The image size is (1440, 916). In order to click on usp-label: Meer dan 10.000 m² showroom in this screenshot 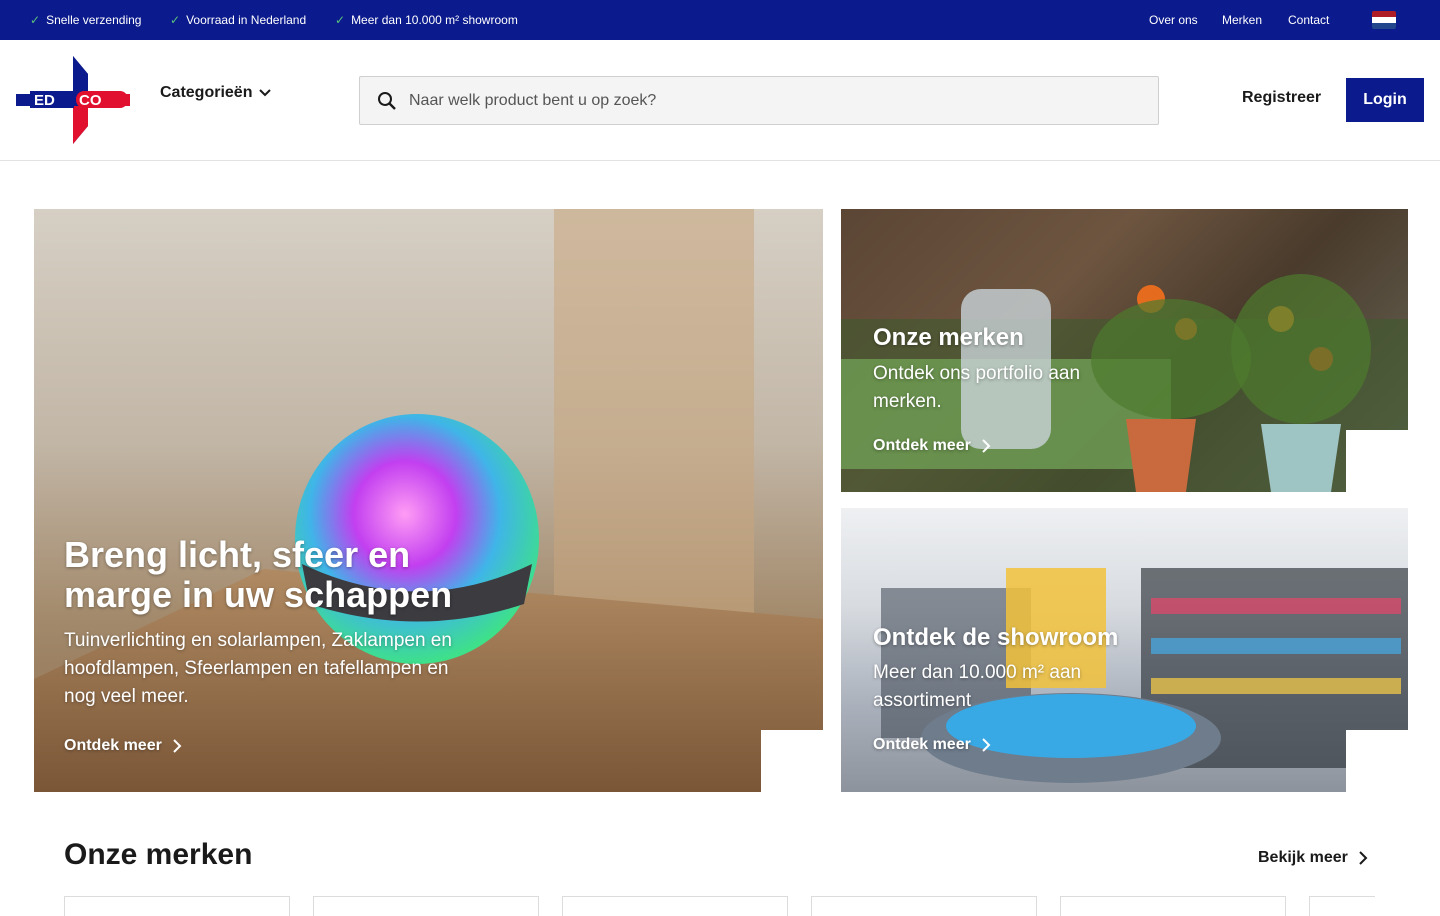, I will do `click(434, 20)`.